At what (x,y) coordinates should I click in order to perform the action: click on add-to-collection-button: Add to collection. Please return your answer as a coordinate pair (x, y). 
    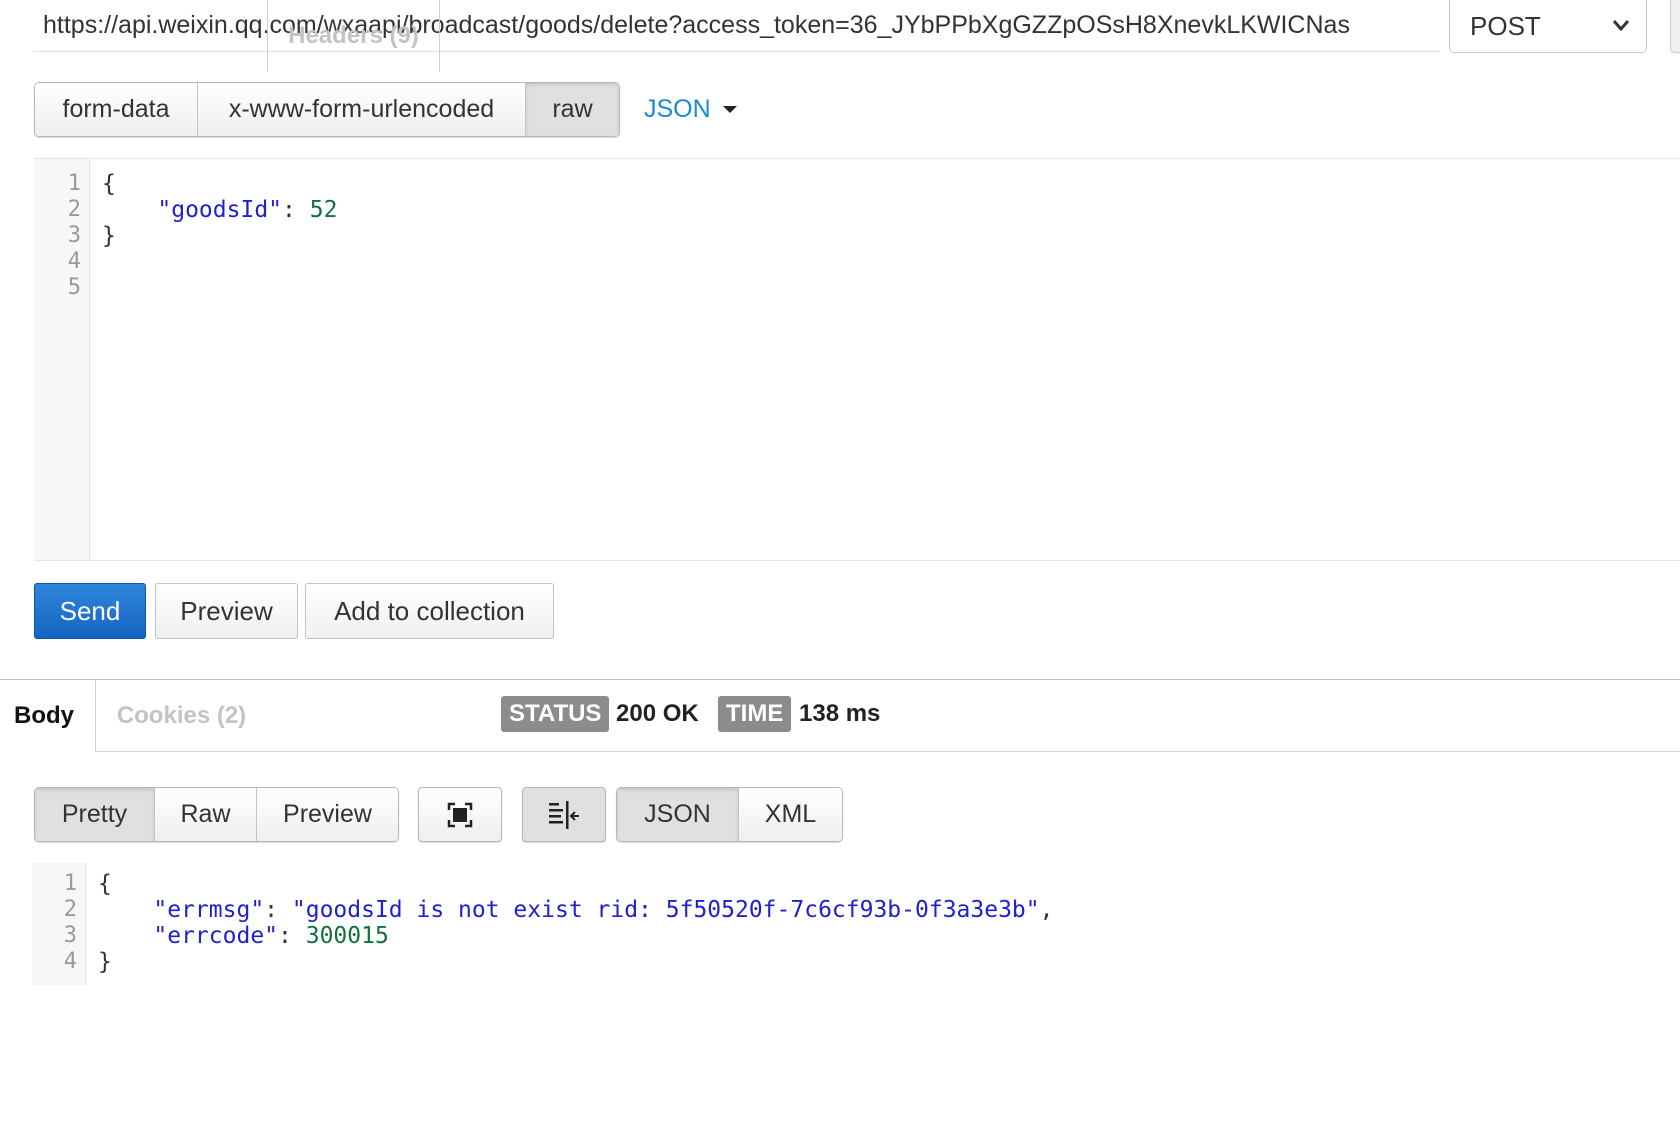
    Looking at the image, I should click on (429, 611).